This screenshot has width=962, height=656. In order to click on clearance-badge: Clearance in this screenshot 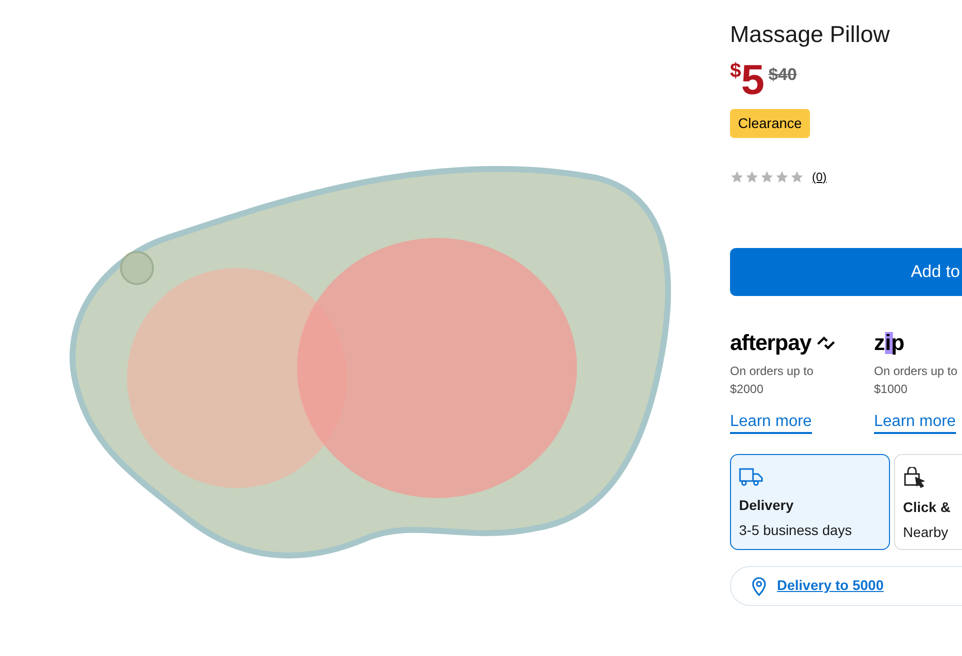, I will do `click(770, 123)`.